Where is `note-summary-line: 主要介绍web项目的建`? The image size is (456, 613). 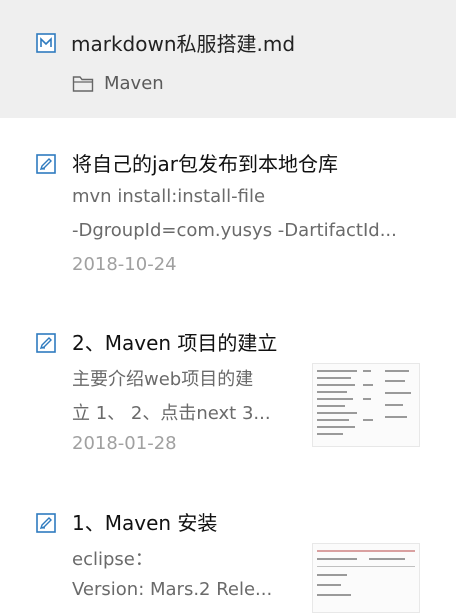 note-summary-line: 主要介绍web项目的建 is located at coordinates (163, 379).